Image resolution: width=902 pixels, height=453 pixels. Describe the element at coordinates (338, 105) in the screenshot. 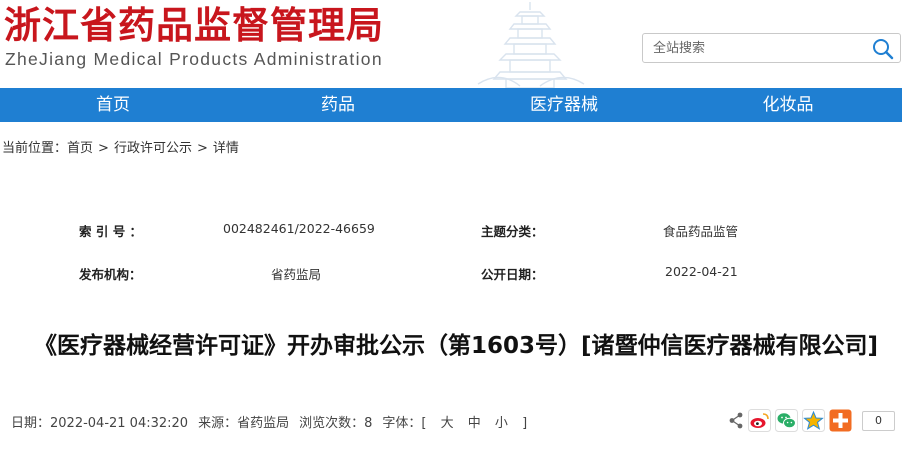

I see `nav-item-drugs: 药品` at that location.